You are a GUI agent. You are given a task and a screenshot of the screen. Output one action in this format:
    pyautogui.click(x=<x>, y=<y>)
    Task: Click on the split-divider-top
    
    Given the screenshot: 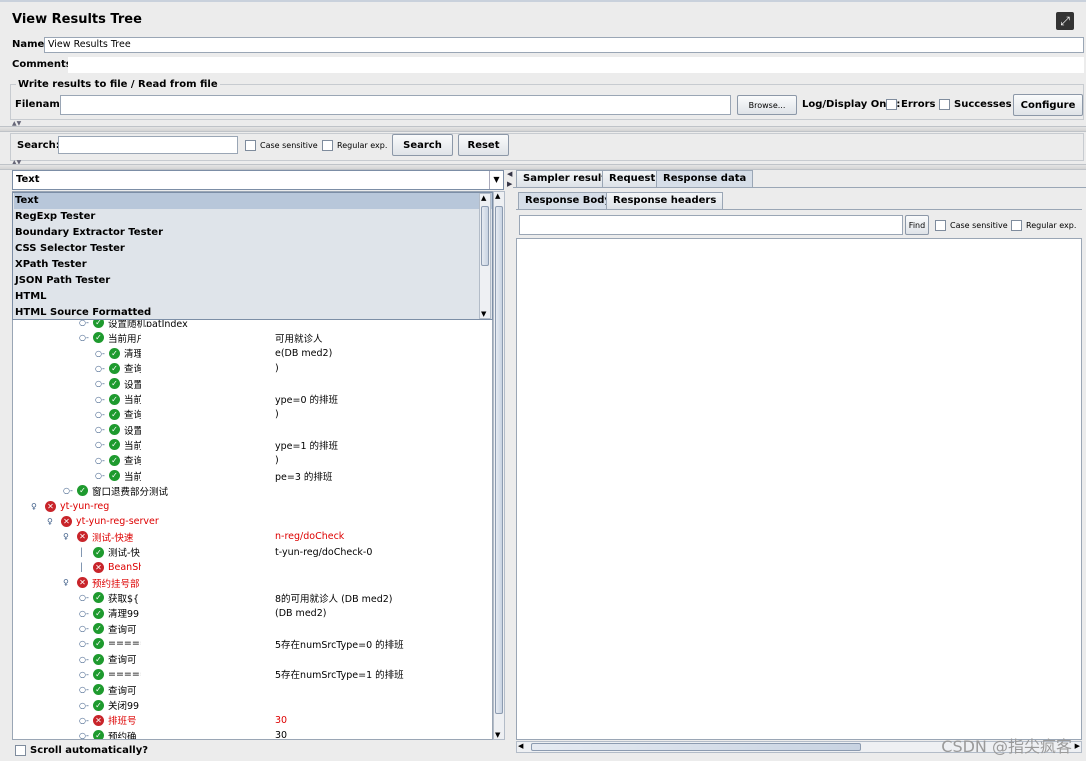 What is the action you would take?
    pyautogui.click(x=543, y=129)
    